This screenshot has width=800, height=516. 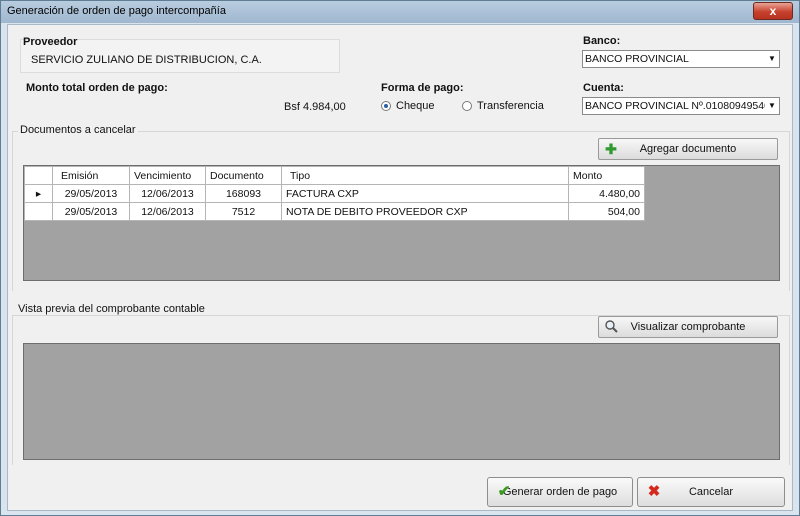 I want to click on cuenta-label: Cuenta:, so click(x=603, y=88).